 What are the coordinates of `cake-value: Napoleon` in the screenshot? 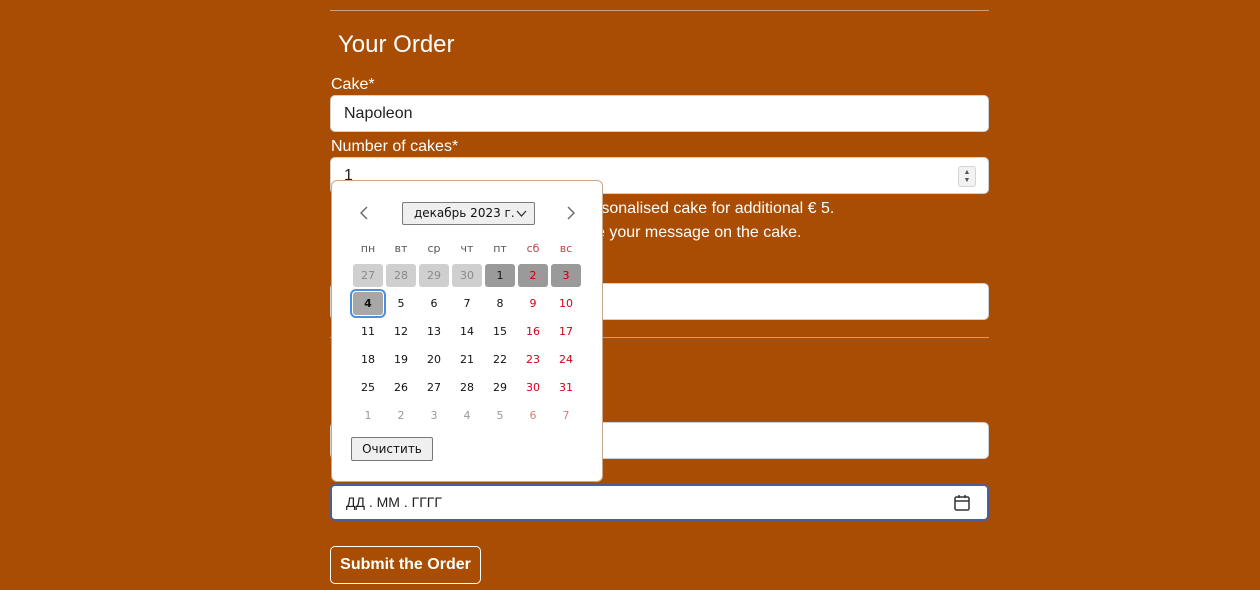 It's located at (378, 113).